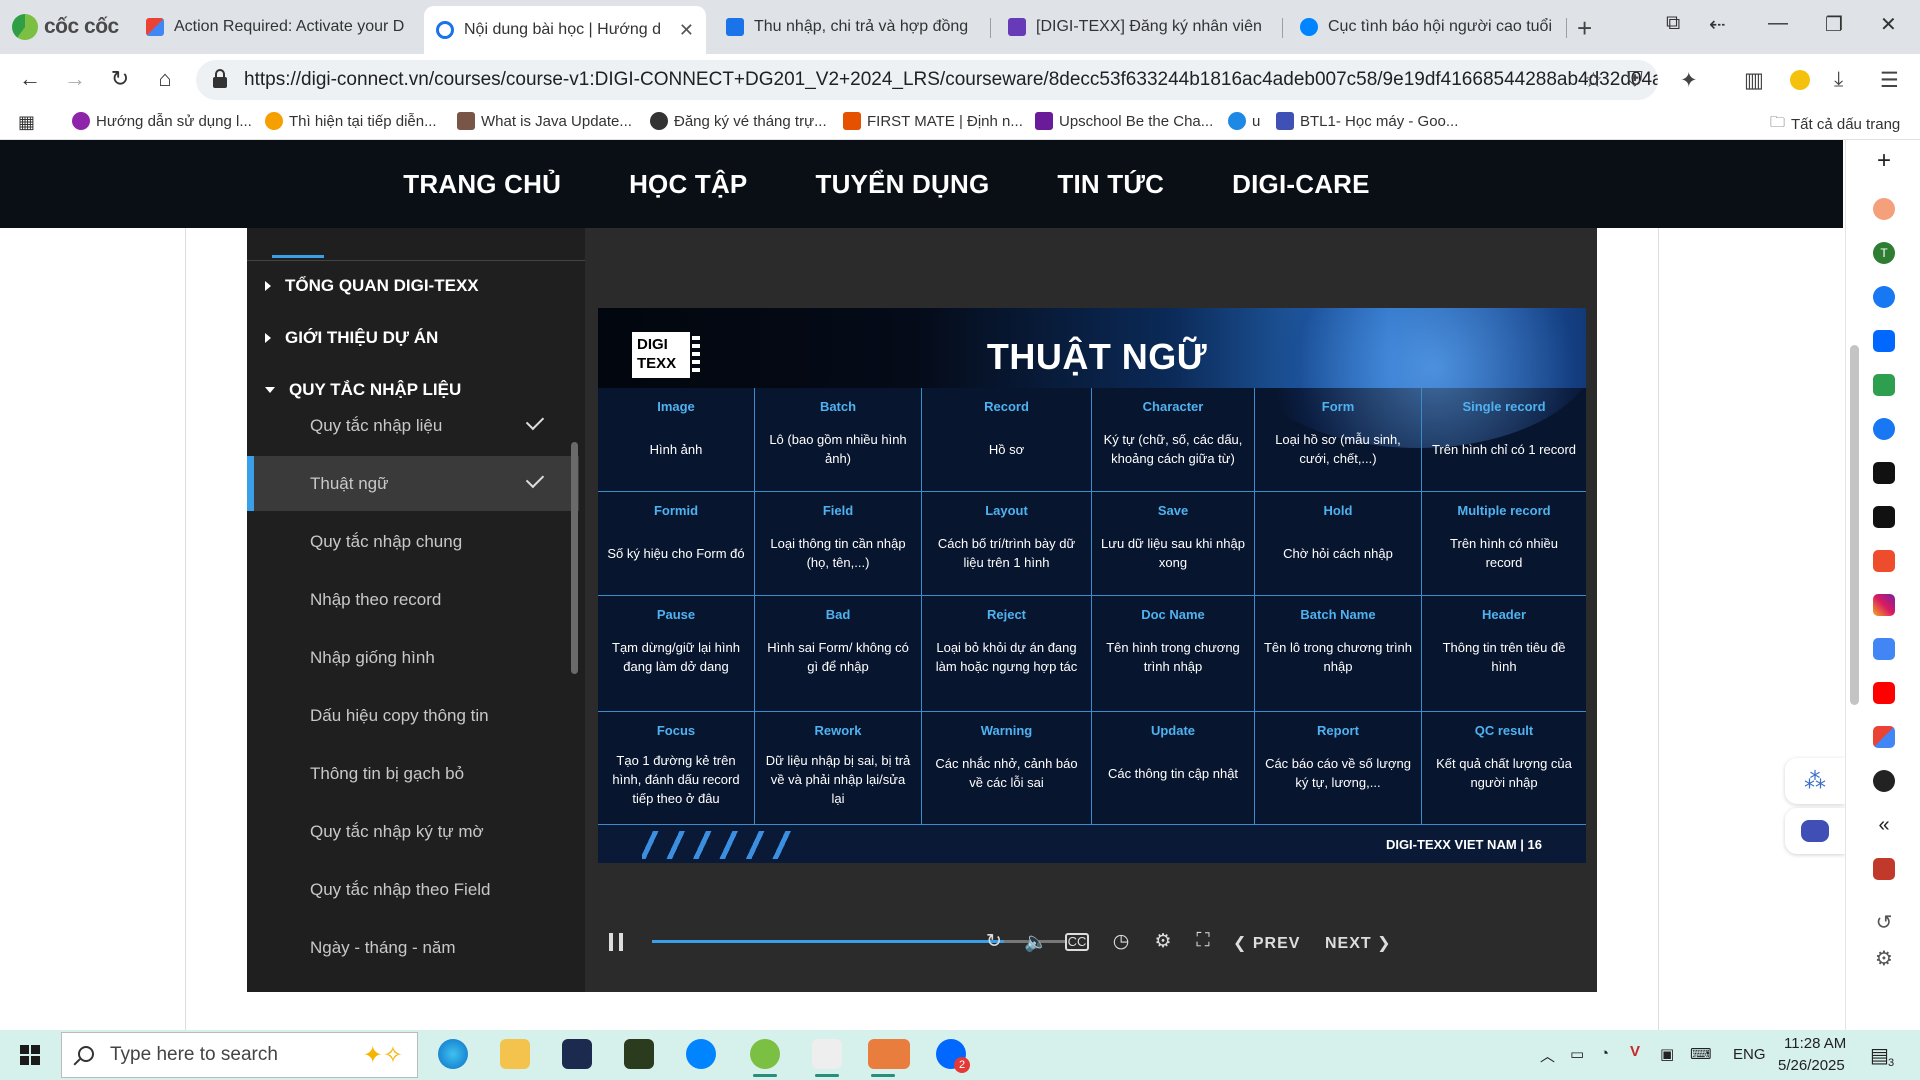 This screenshot has width=1920, height=1080. Describe the element at coordinates (30, 1055) in the screenshot. I see `windows-start-icon` at that location.